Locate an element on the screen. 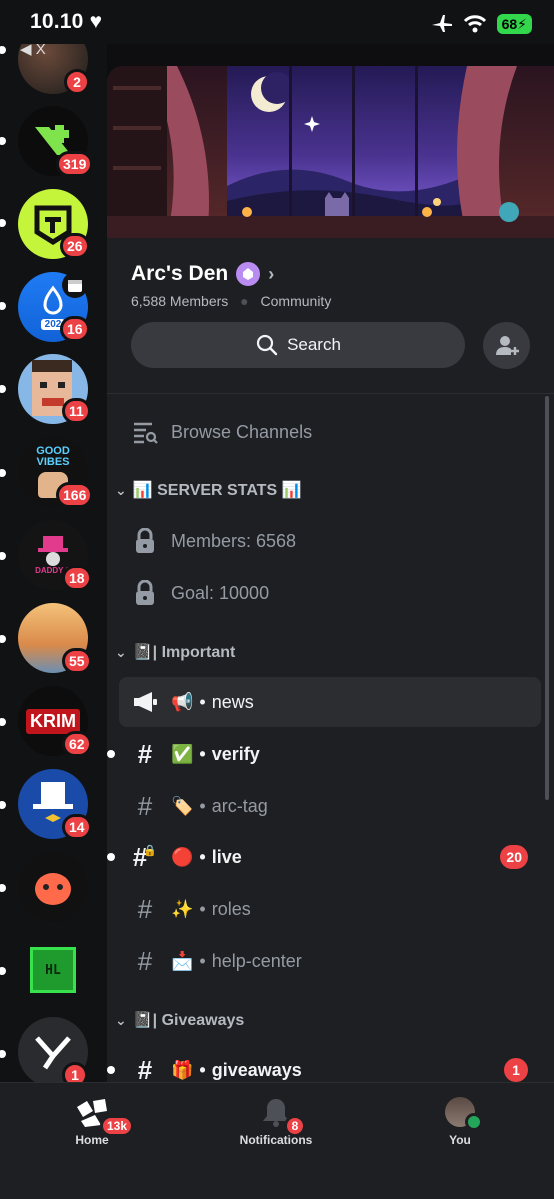  battery-indicator: 68⚡ is located at coordinates (514, 24).